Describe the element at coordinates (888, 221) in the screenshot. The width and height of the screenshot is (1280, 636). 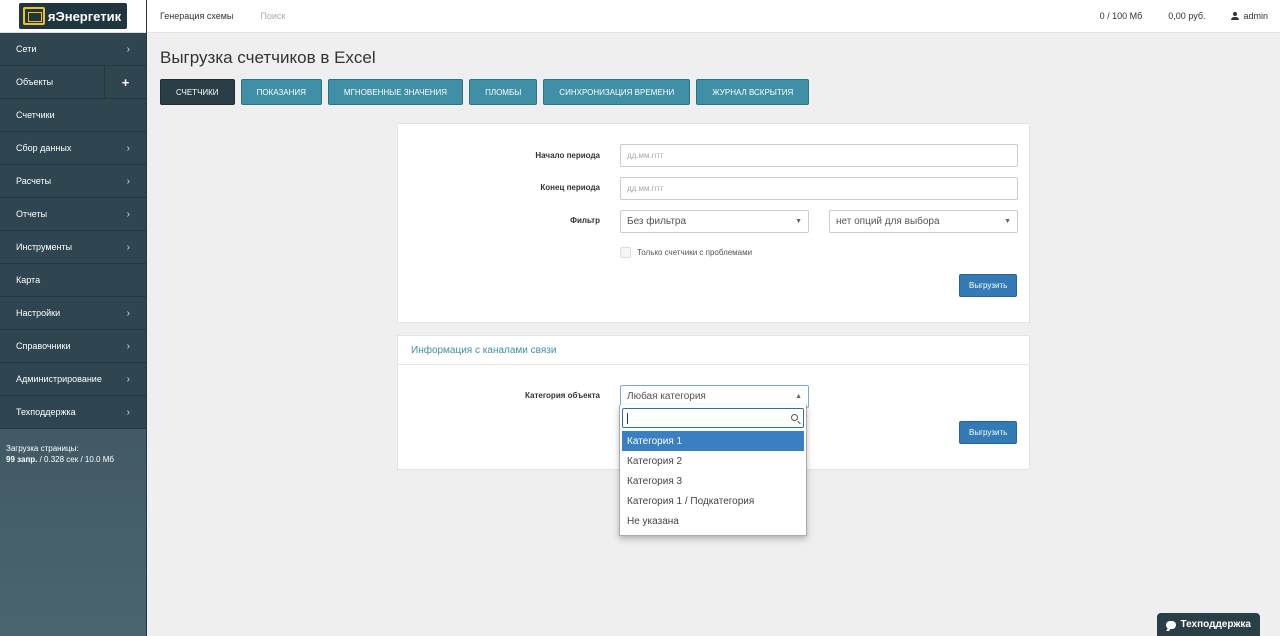
I see `filter-option-value: нет опций для выбора` at that location.